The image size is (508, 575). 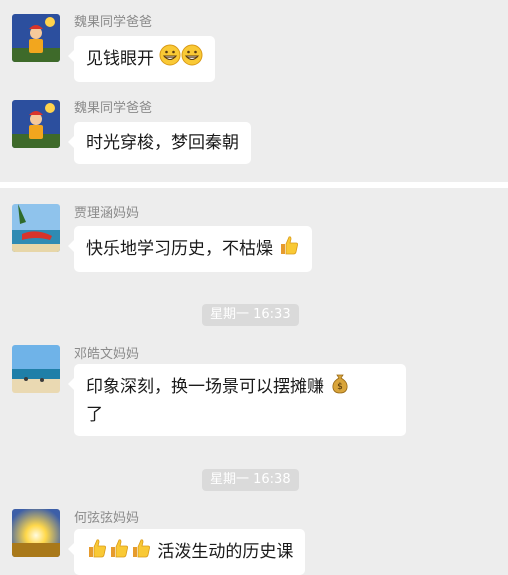 What do you see at coordinates (179, 249) in the screenshot?
I see `message-text: 快乐地学习历史，不枯燥` at bounding box center [179, 249].